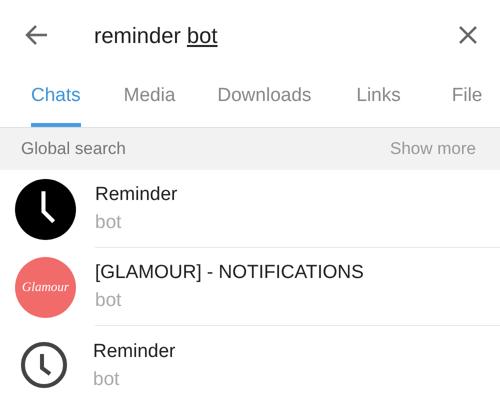  Describe the element at coordinates (230, 272) in the screenshot. I see `chat-name: [GLAMOUR] - NOTIFICATIONS` at that location.